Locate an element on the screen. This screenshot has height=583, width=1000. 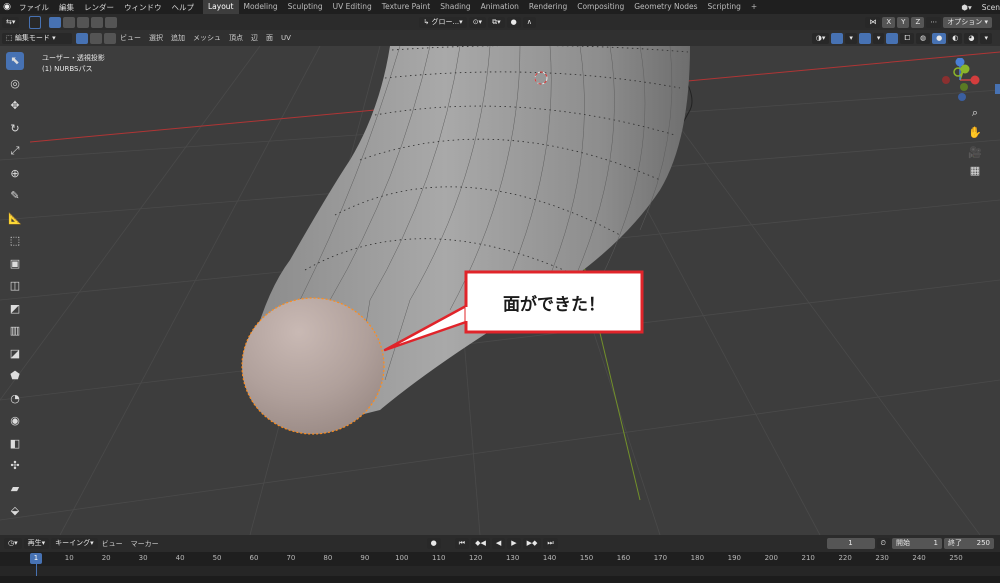
shading-wireframe-icon: ◍ is located at coordinates (923, 38).